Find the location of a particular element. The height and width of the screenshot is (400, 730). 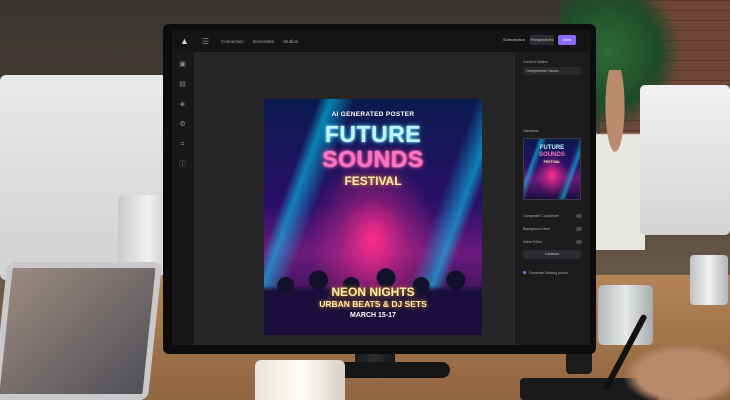

tab-connection: Connection is located at coordinates (232, 41).